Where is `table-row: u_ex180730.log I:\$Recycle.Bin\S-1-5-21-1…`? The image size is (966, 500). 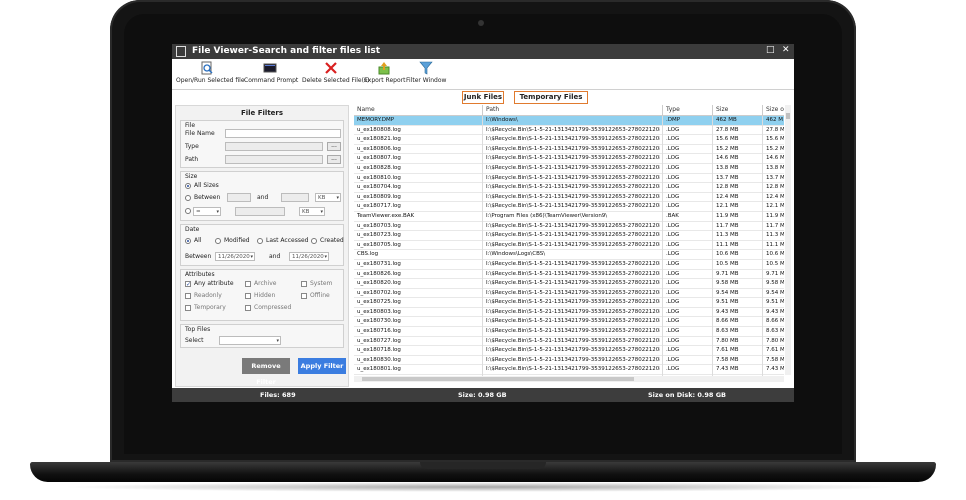
table-row: u_ex180730.log I:\$Recycle.Bin\S-1-5-21-1… is located at coordinates (569, 322).